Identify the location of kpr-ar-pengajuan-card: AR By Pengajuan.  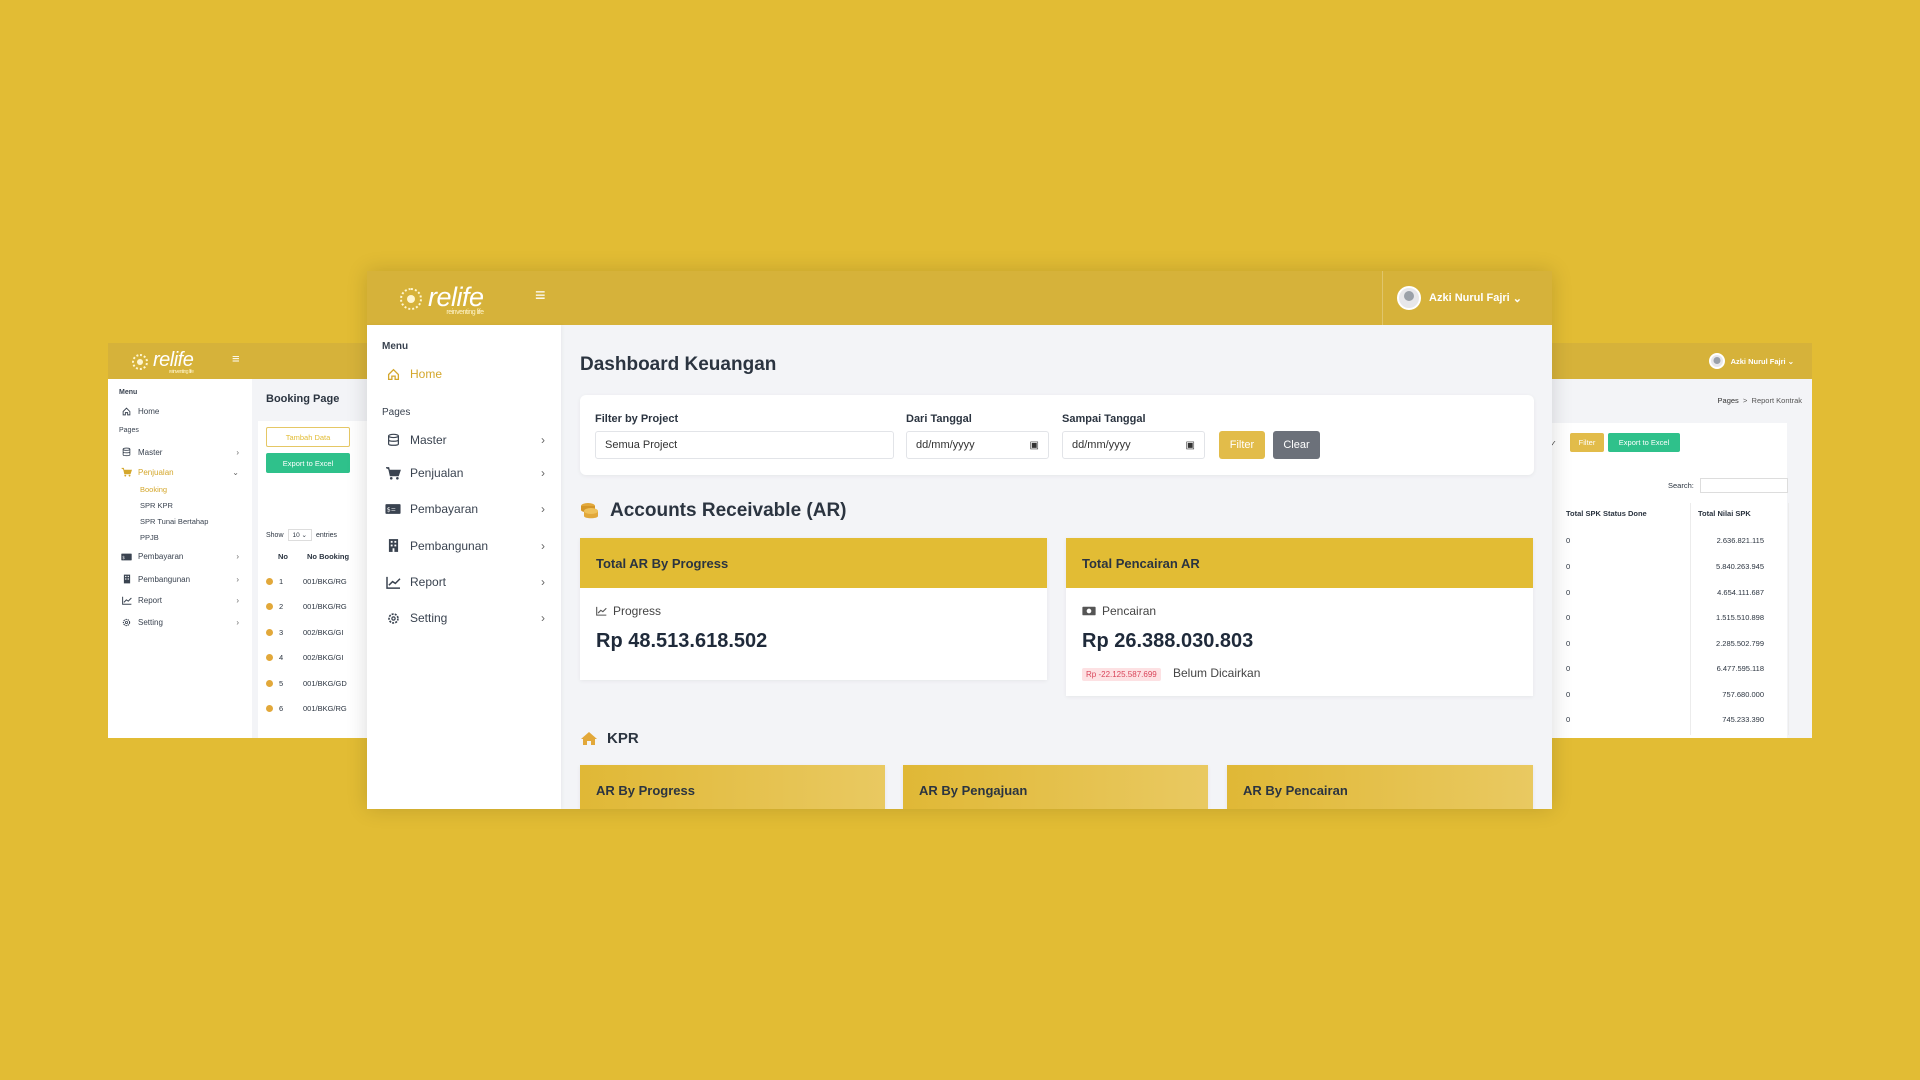
(1055, 787).